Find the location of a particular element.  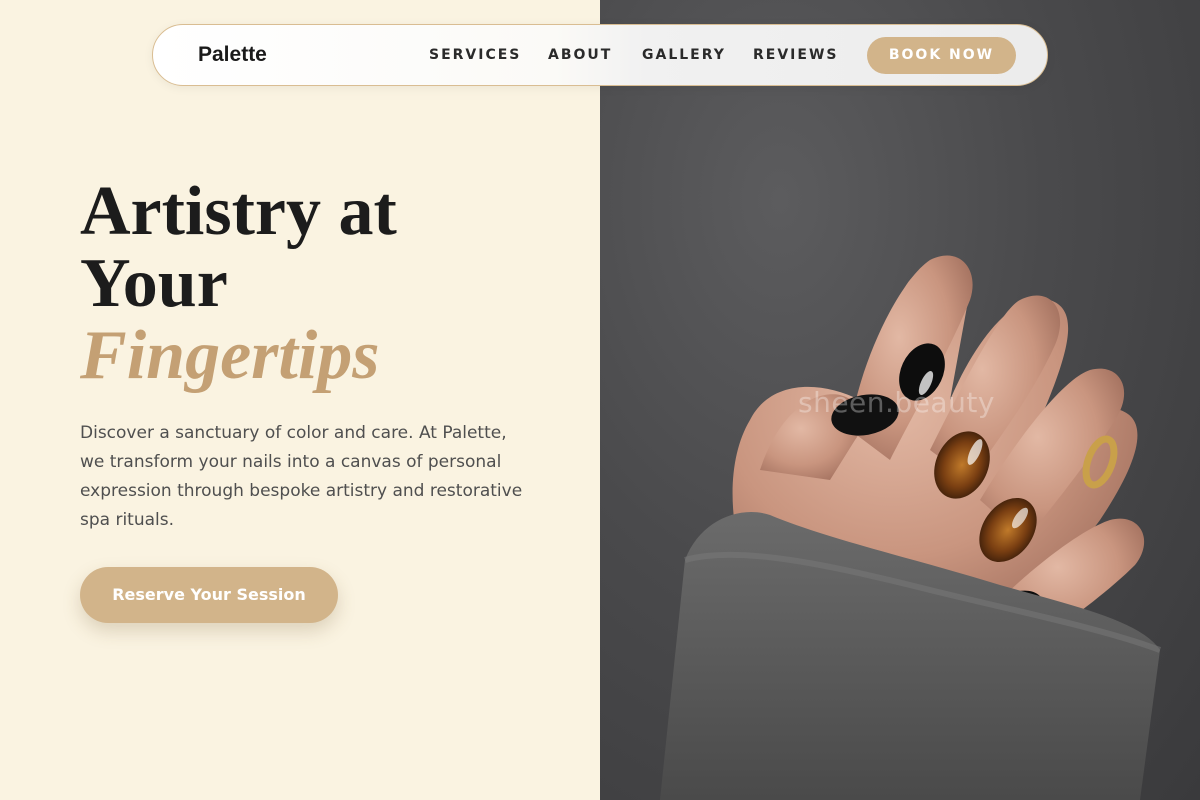

brand-logo: Palette is located at coordinates (232, 55).